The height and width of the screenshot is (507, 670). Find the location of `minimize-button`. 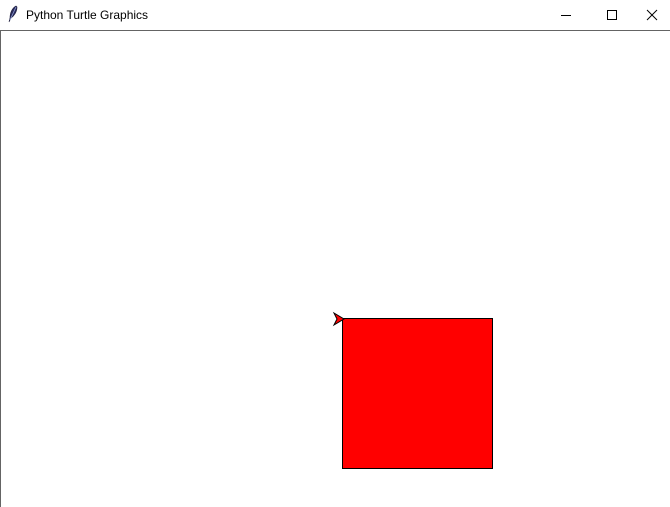

minimize-button is located at coordinates (566, 15).